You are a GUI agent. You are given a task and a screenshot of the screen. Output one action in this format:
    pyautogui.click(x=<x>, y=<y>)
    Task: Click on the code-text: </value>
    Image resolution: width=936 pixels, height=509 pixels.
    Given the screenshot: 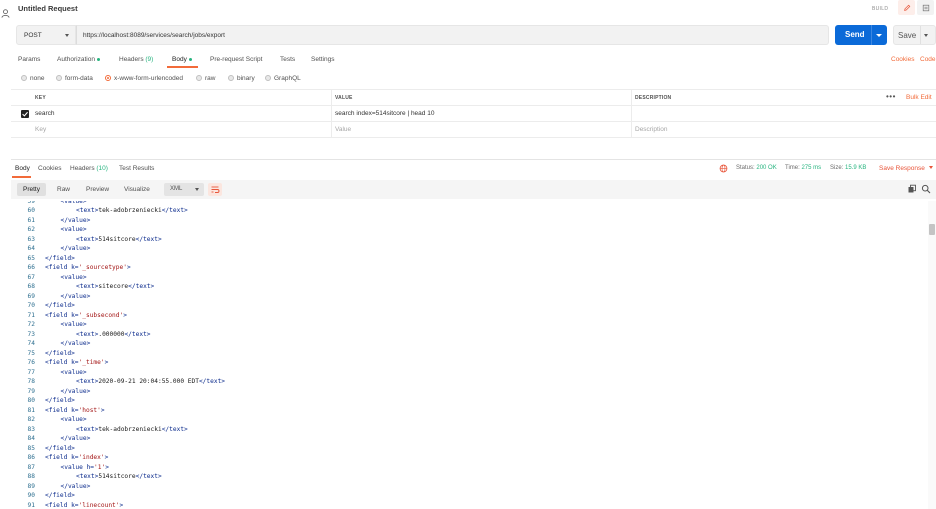 What is the action you would take?
    pyautogui.click(x=76, y=487)
    